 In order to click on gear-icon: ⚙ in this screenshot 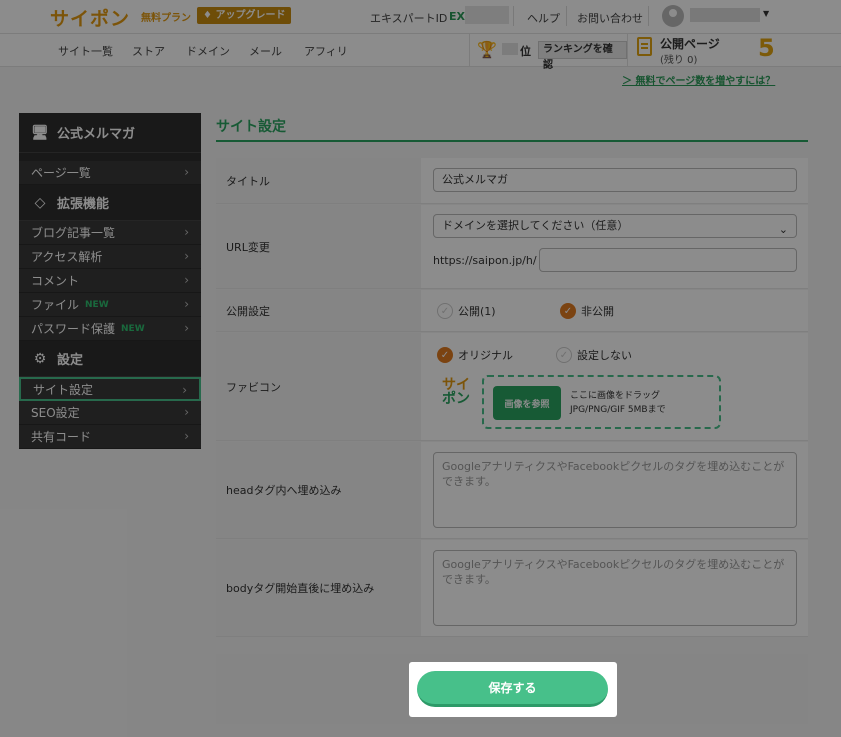, I will do `click(40, 358)`.